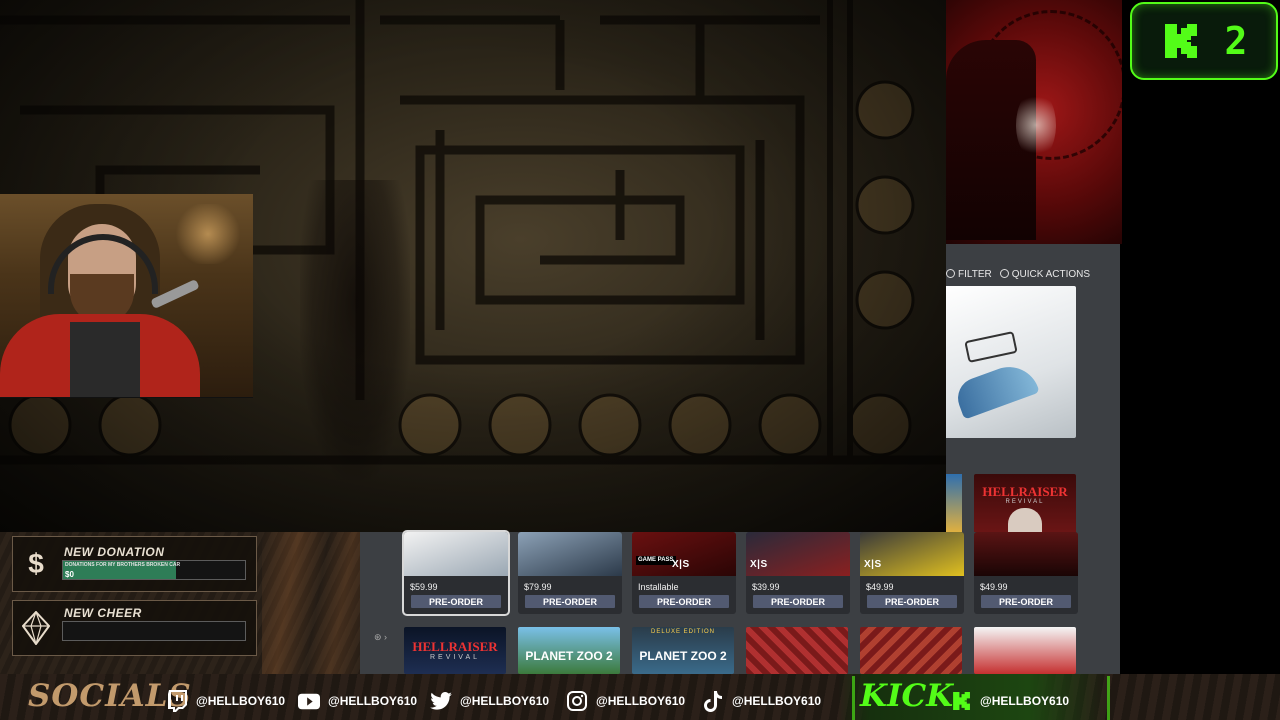  I want to click on cheer-diamond-icon, so click(36, 628).